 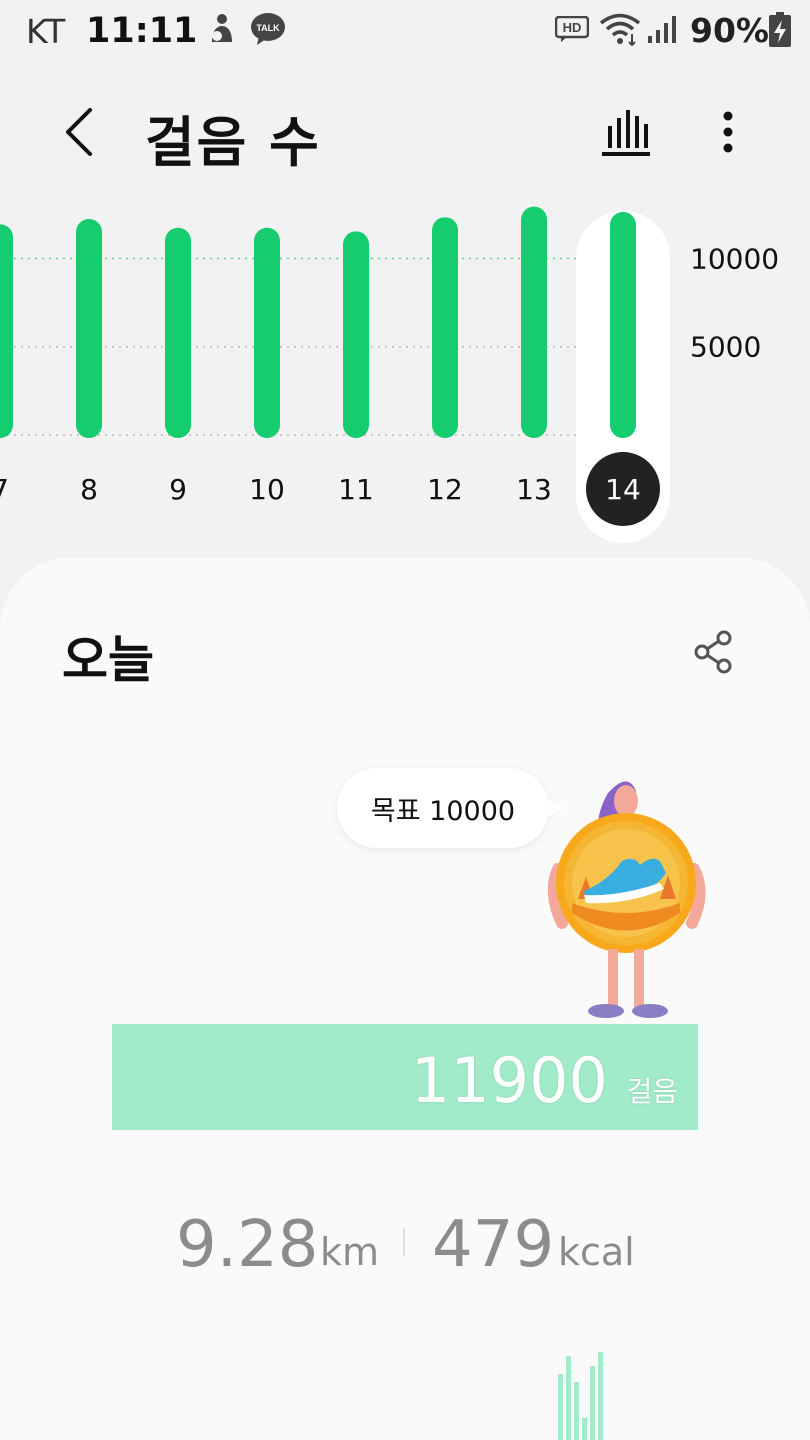 I want to click on day-label-9: 9, so click(x=178, y=489).